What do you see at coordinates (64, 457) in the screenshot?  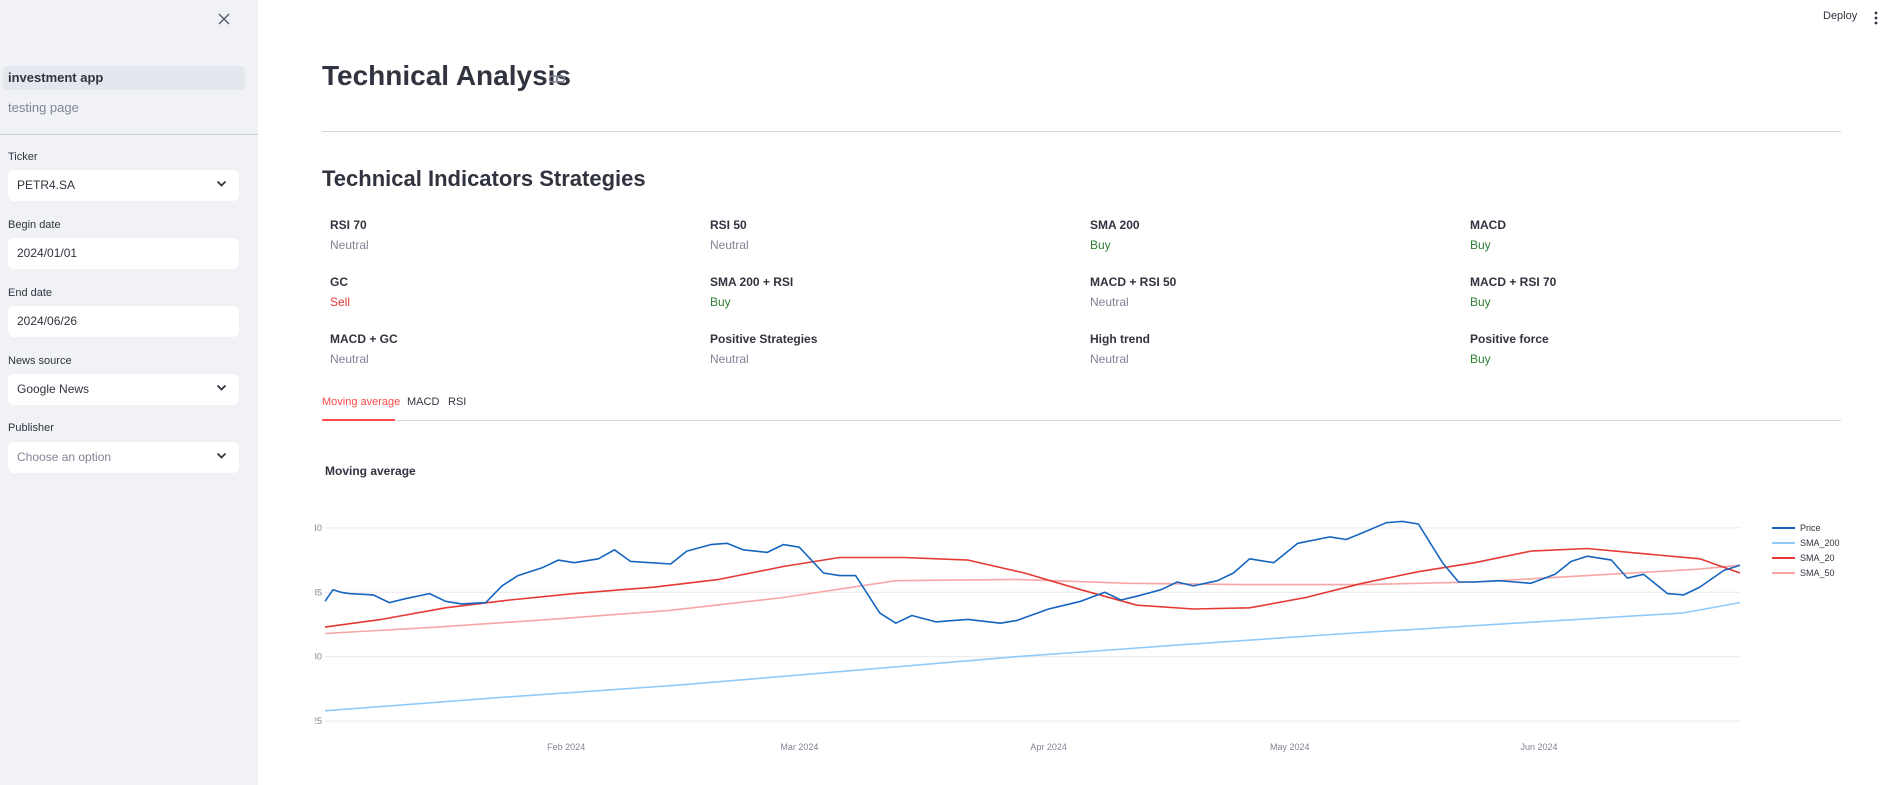 I see `publisher-placeholder: Choose an option` at bounding box center [64, 457].